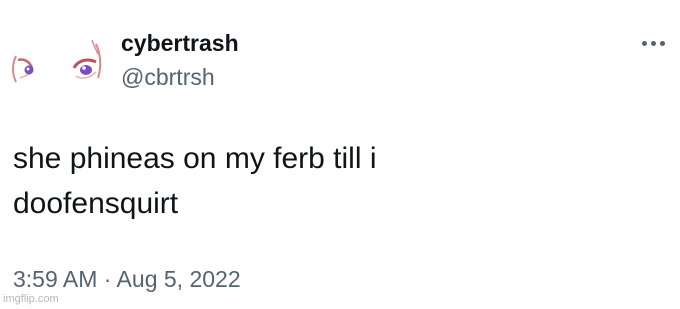  What do you see at coordinates (57, 61) in the screenshot?
I see `anime-eyes-avatar` at bounding box center [57, 61].